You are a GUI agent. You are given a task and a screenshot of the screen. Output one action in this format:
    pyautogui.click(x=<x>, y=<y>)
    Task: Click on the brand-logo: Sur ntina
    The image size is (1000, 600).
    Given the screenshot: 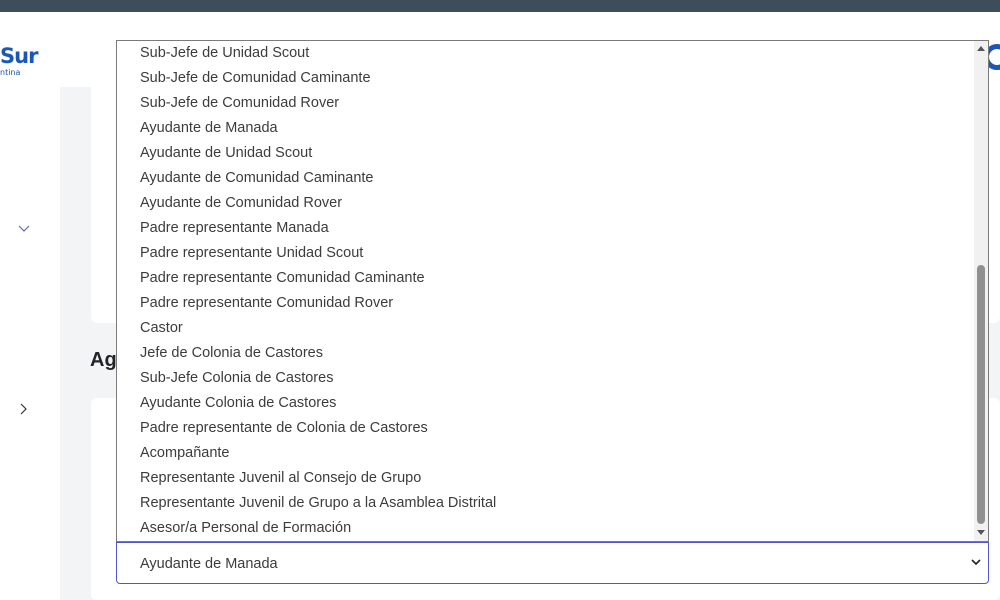 What is the action you would take?
    pyautogui.click(x=19, y=60)
    